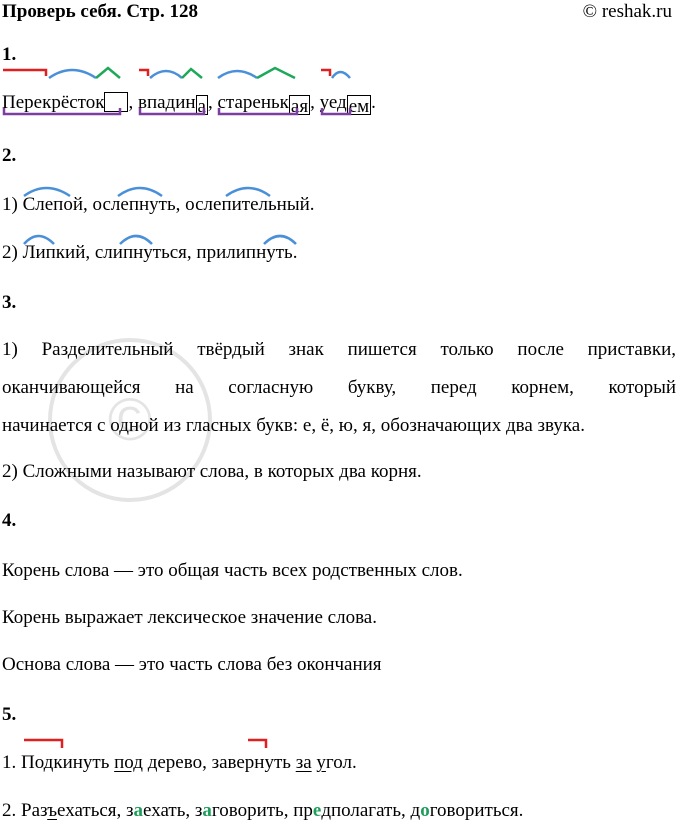 This screenshot has width=680, height=822. Describe the element at coordinates (100, 11) in the screenshot. I see `page-title: Проверь себя. Стр. 128` at that location.